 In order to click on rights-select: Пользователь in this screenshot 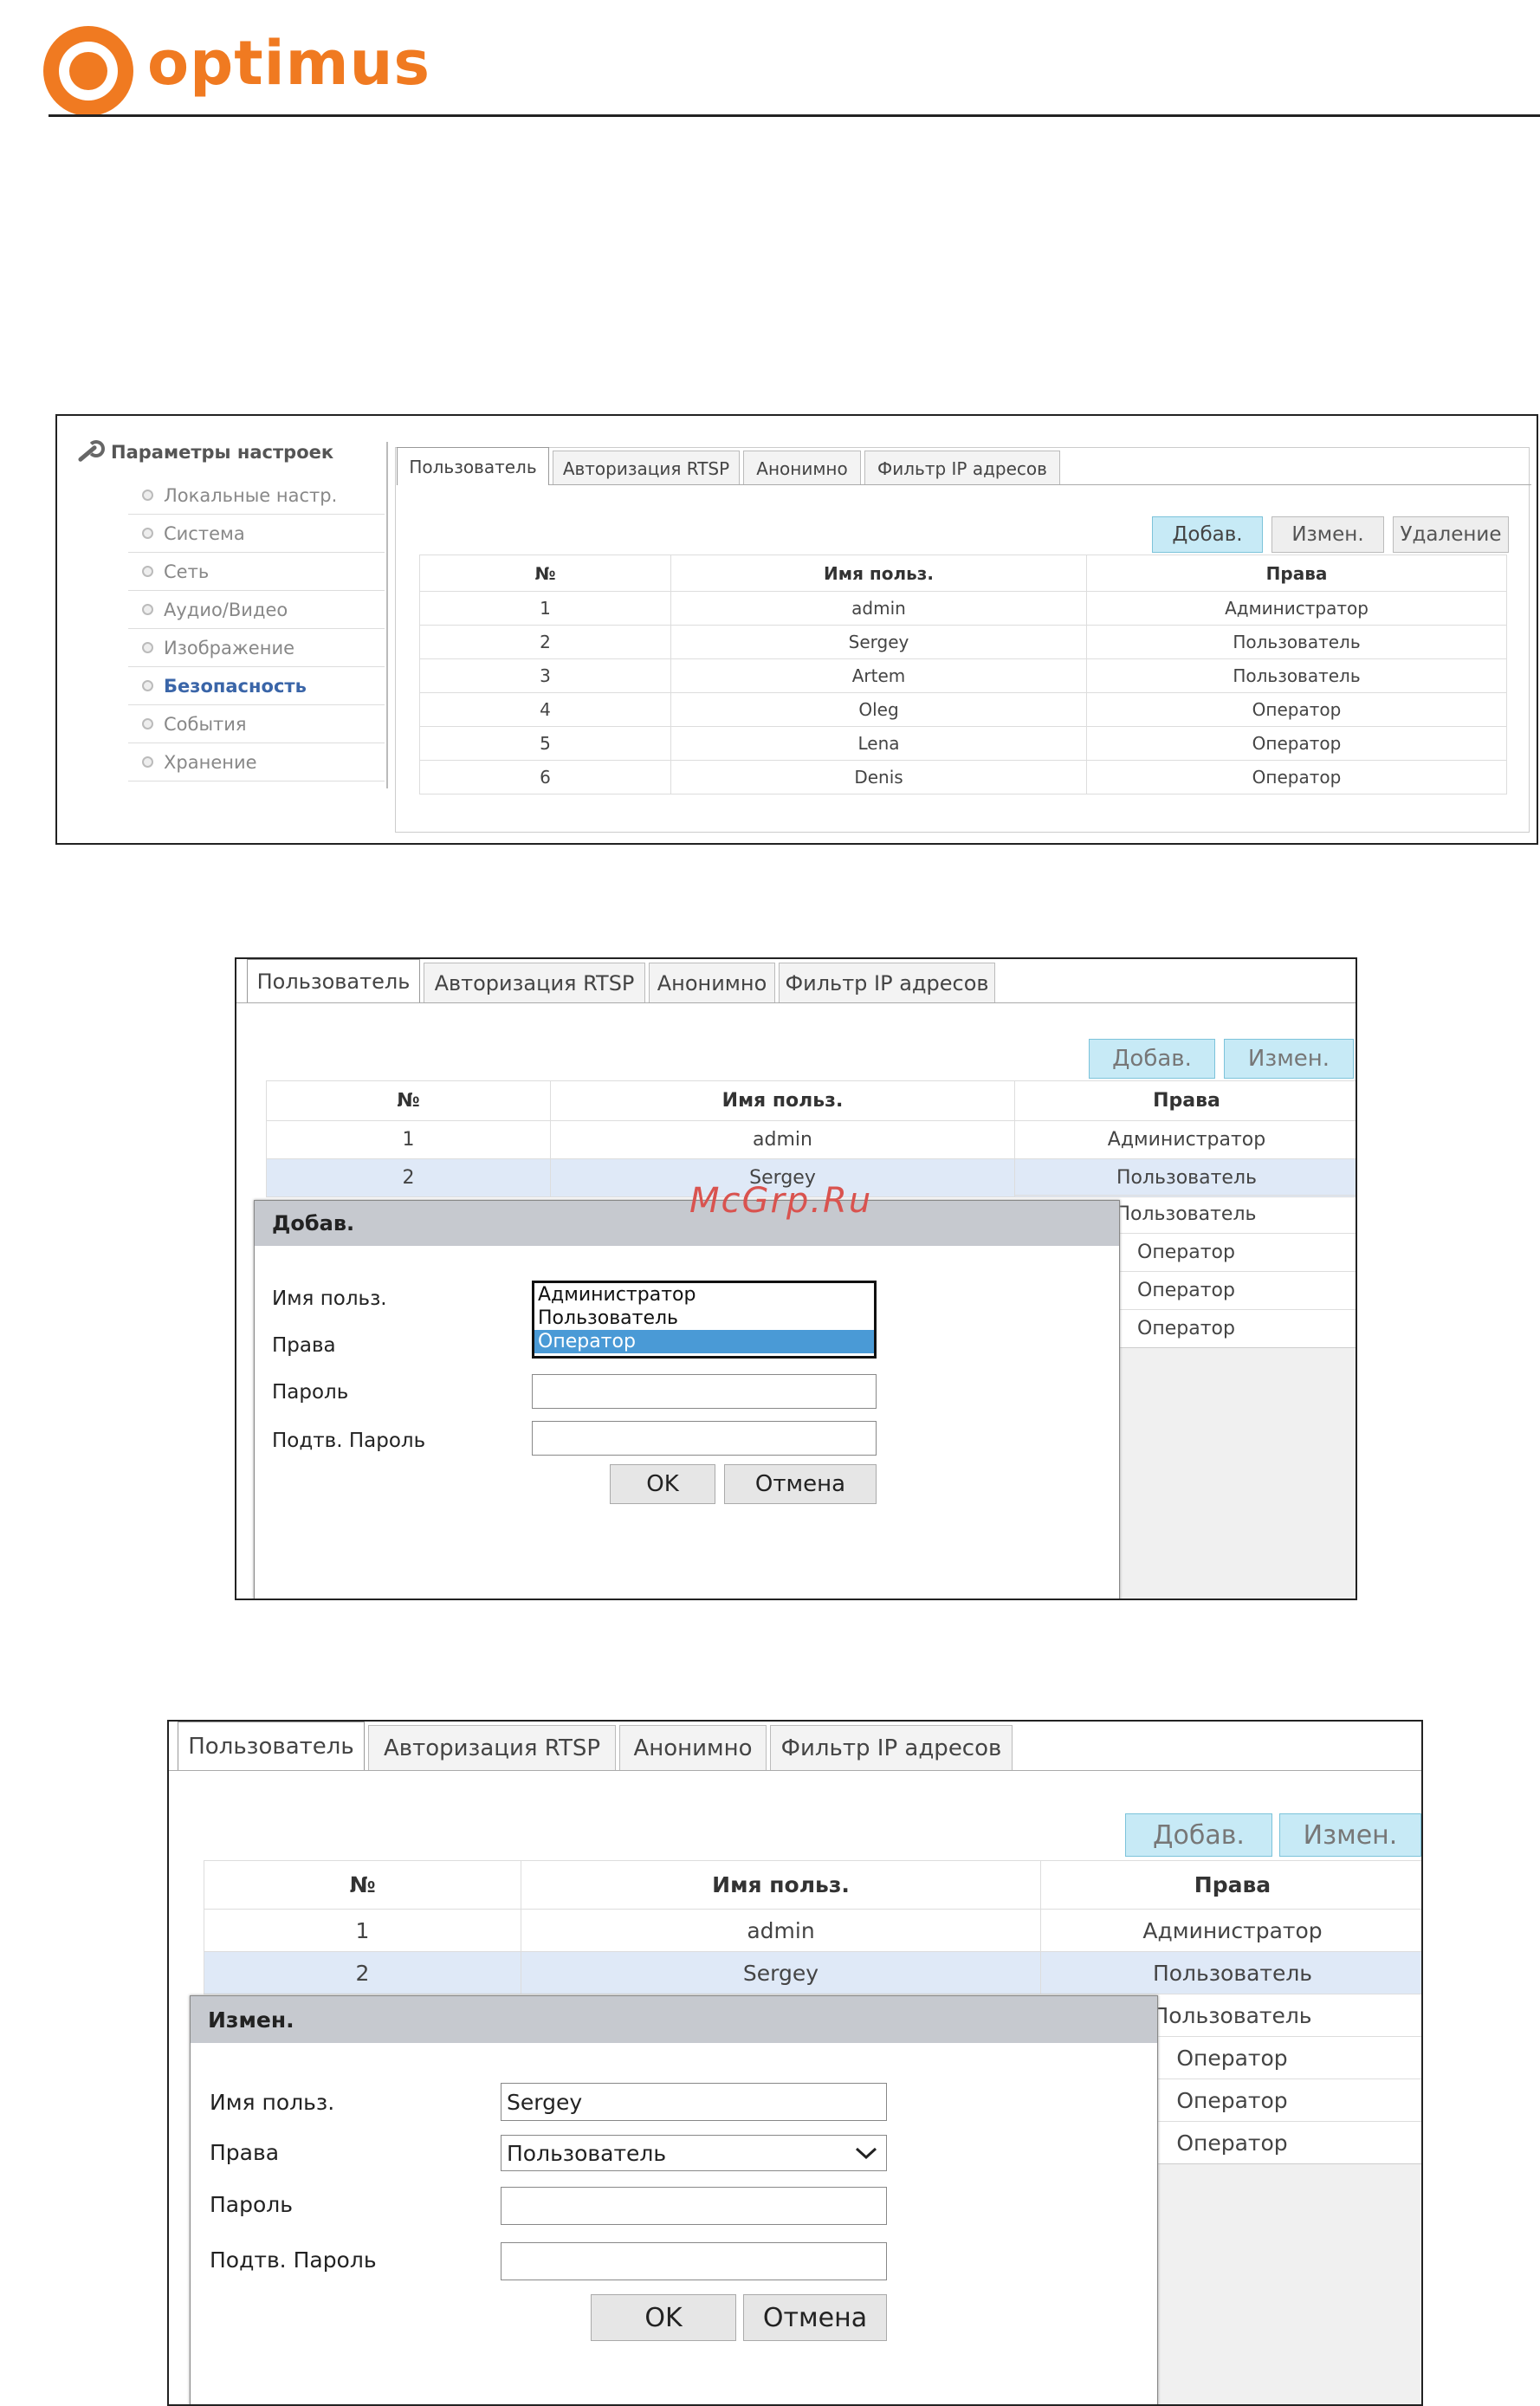, I will do `click(694, 2153)`.